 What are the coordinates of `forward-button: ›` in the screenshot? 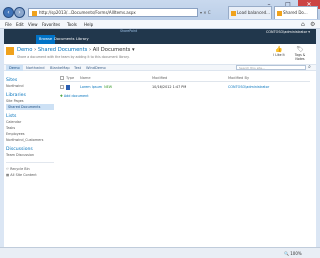 It's located at (19, 12).